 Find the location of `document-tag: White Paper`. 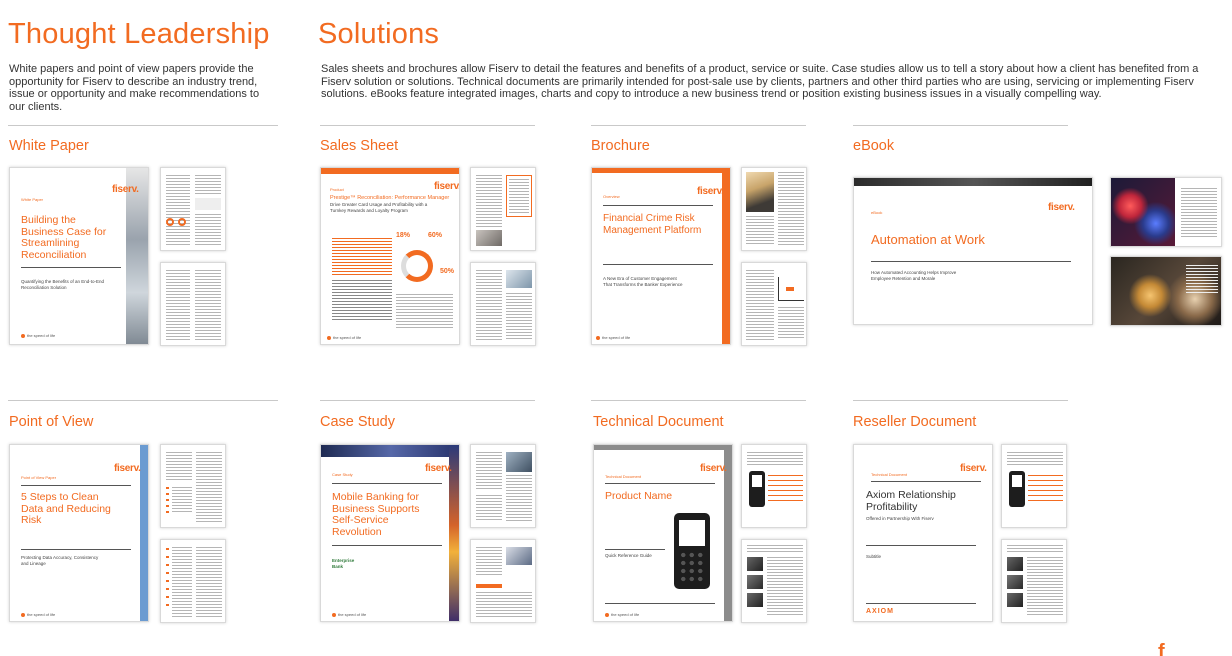

document-tag: White Paper is located at coordinates (32, 199).